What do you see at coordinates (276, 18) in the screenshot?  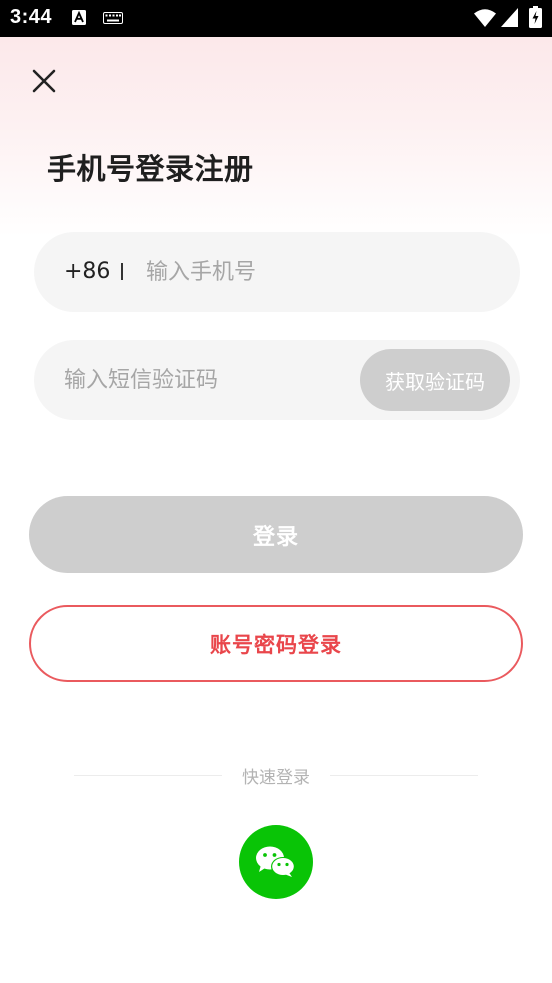 I see `status-bar: 3:44` at bounding box center [276, 18].